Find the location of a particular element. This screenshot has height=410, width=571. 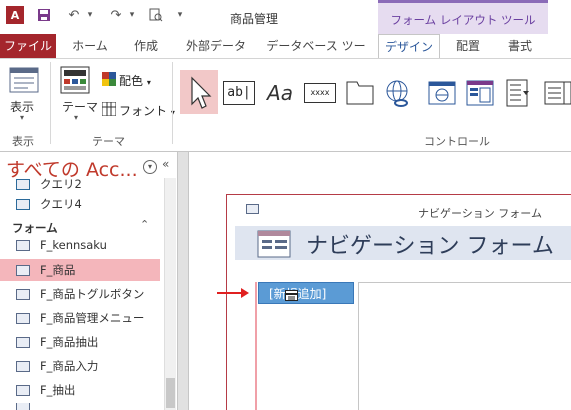

nav-item-label: F_商品入力 is located at coordinates (69, 366).